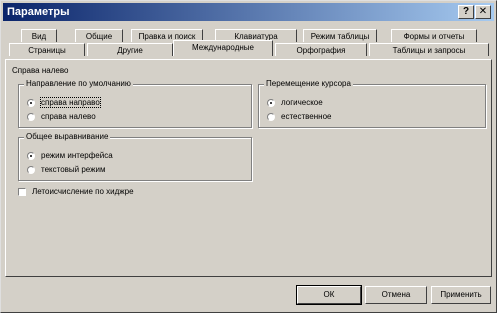  What do you see at coordinates (99, 35) in the screenshot?
I see `tab-general: Общие` at bounding box center [99, 35].